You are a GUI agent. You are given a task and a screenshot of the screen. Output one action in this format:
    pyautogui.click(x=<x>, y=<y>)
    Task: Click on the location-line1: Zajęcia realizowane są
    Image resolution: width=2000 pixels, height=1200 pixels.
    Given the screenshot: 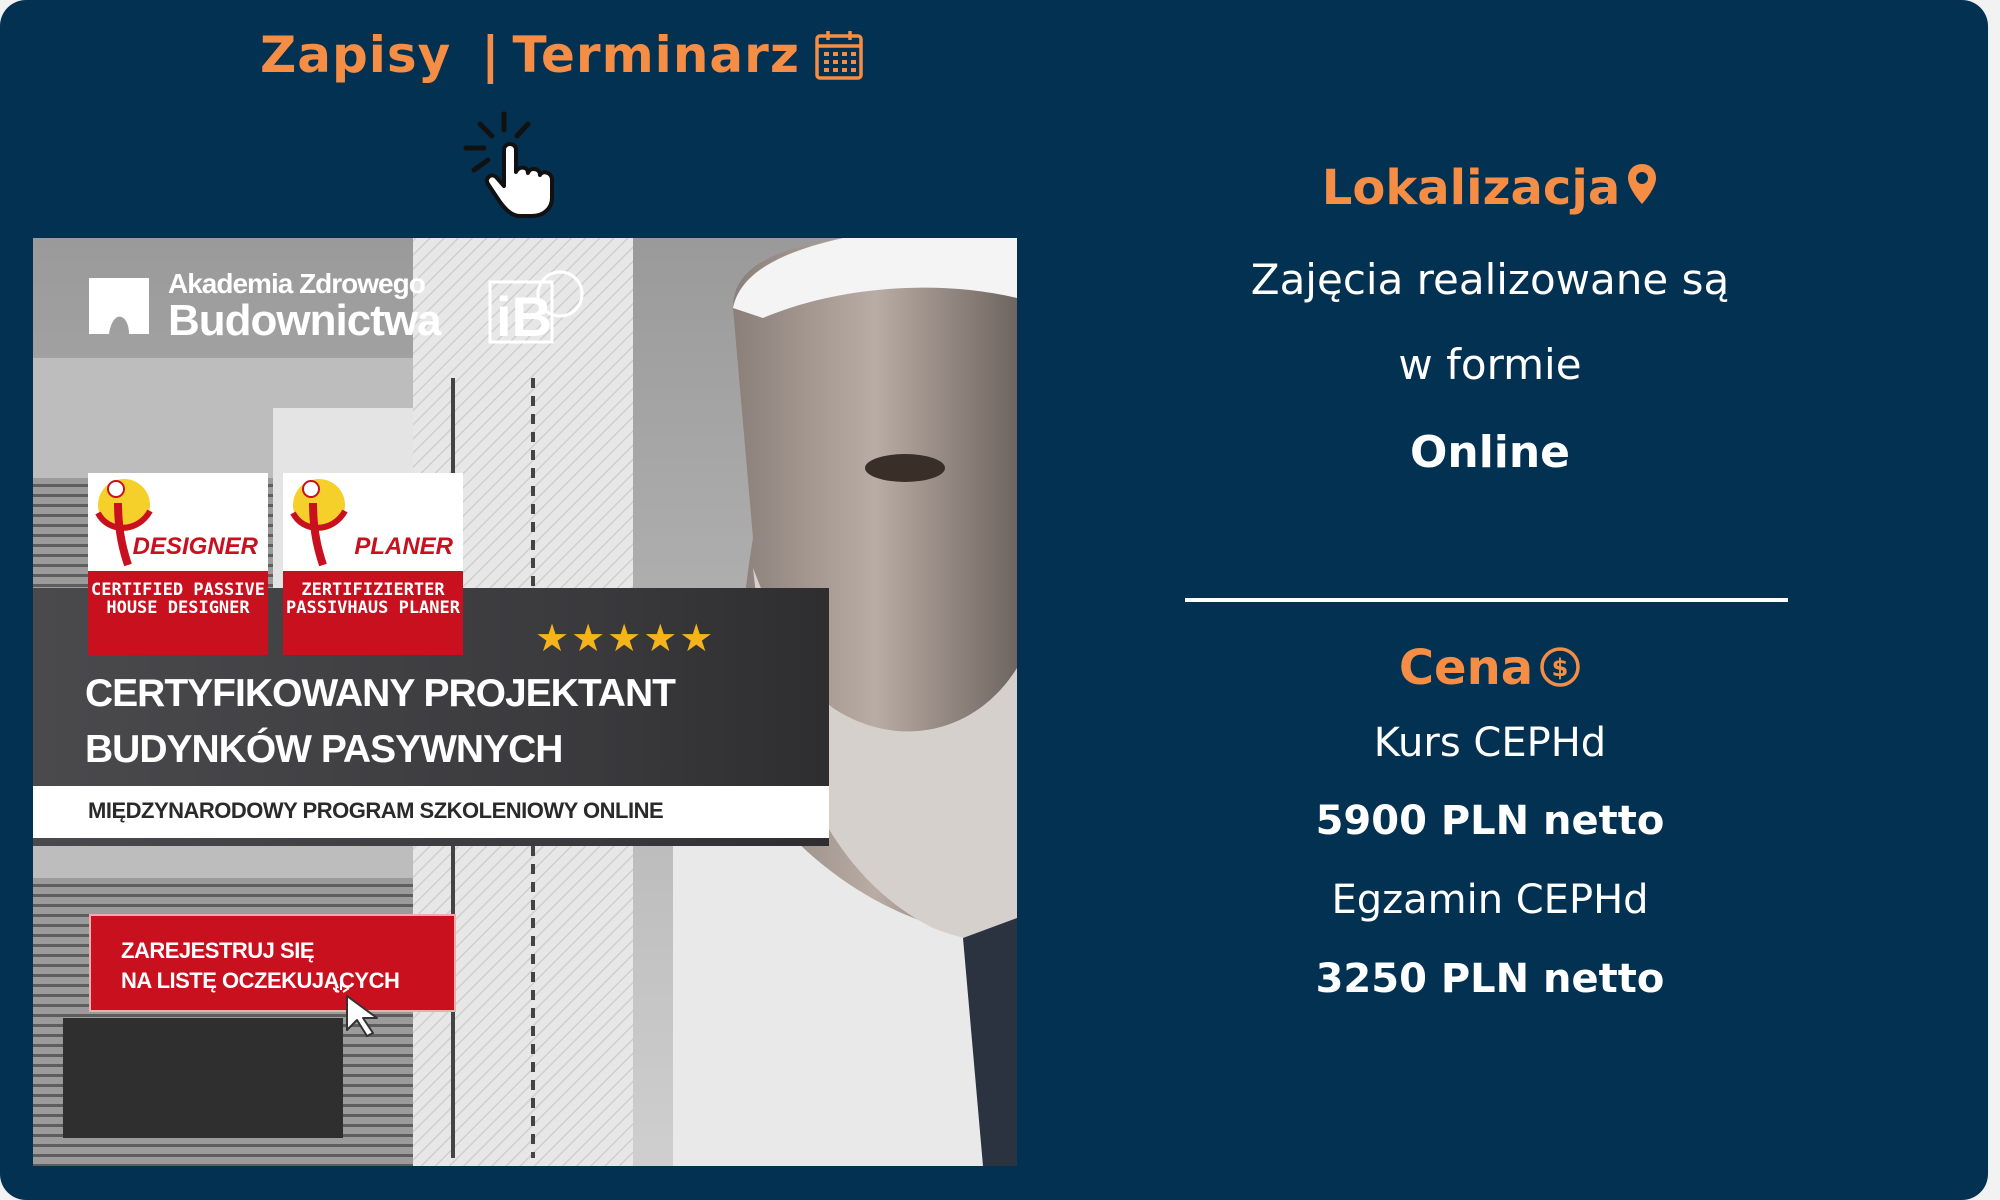 What is the action you would take?
    pyautogui.click(x=1490, y=279)
    